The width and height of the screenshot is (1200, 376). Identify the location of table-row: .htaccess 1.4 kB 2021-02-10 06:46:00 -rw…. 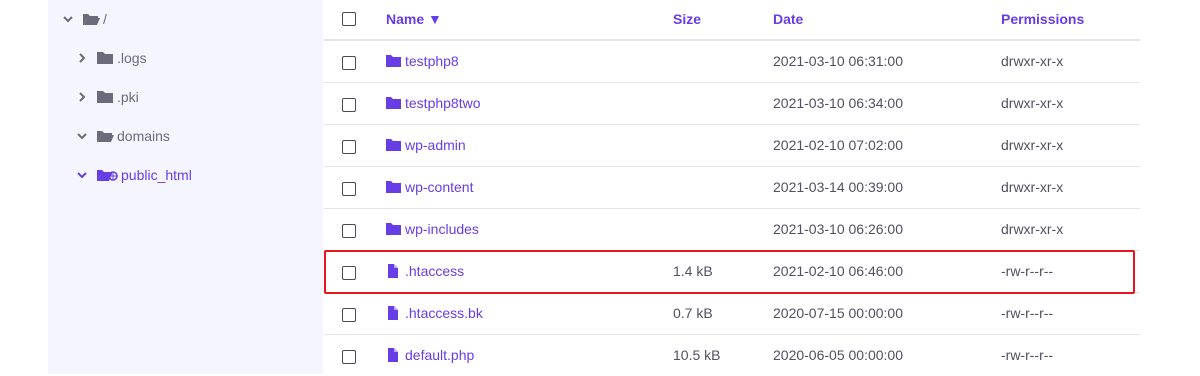
(732, 272).